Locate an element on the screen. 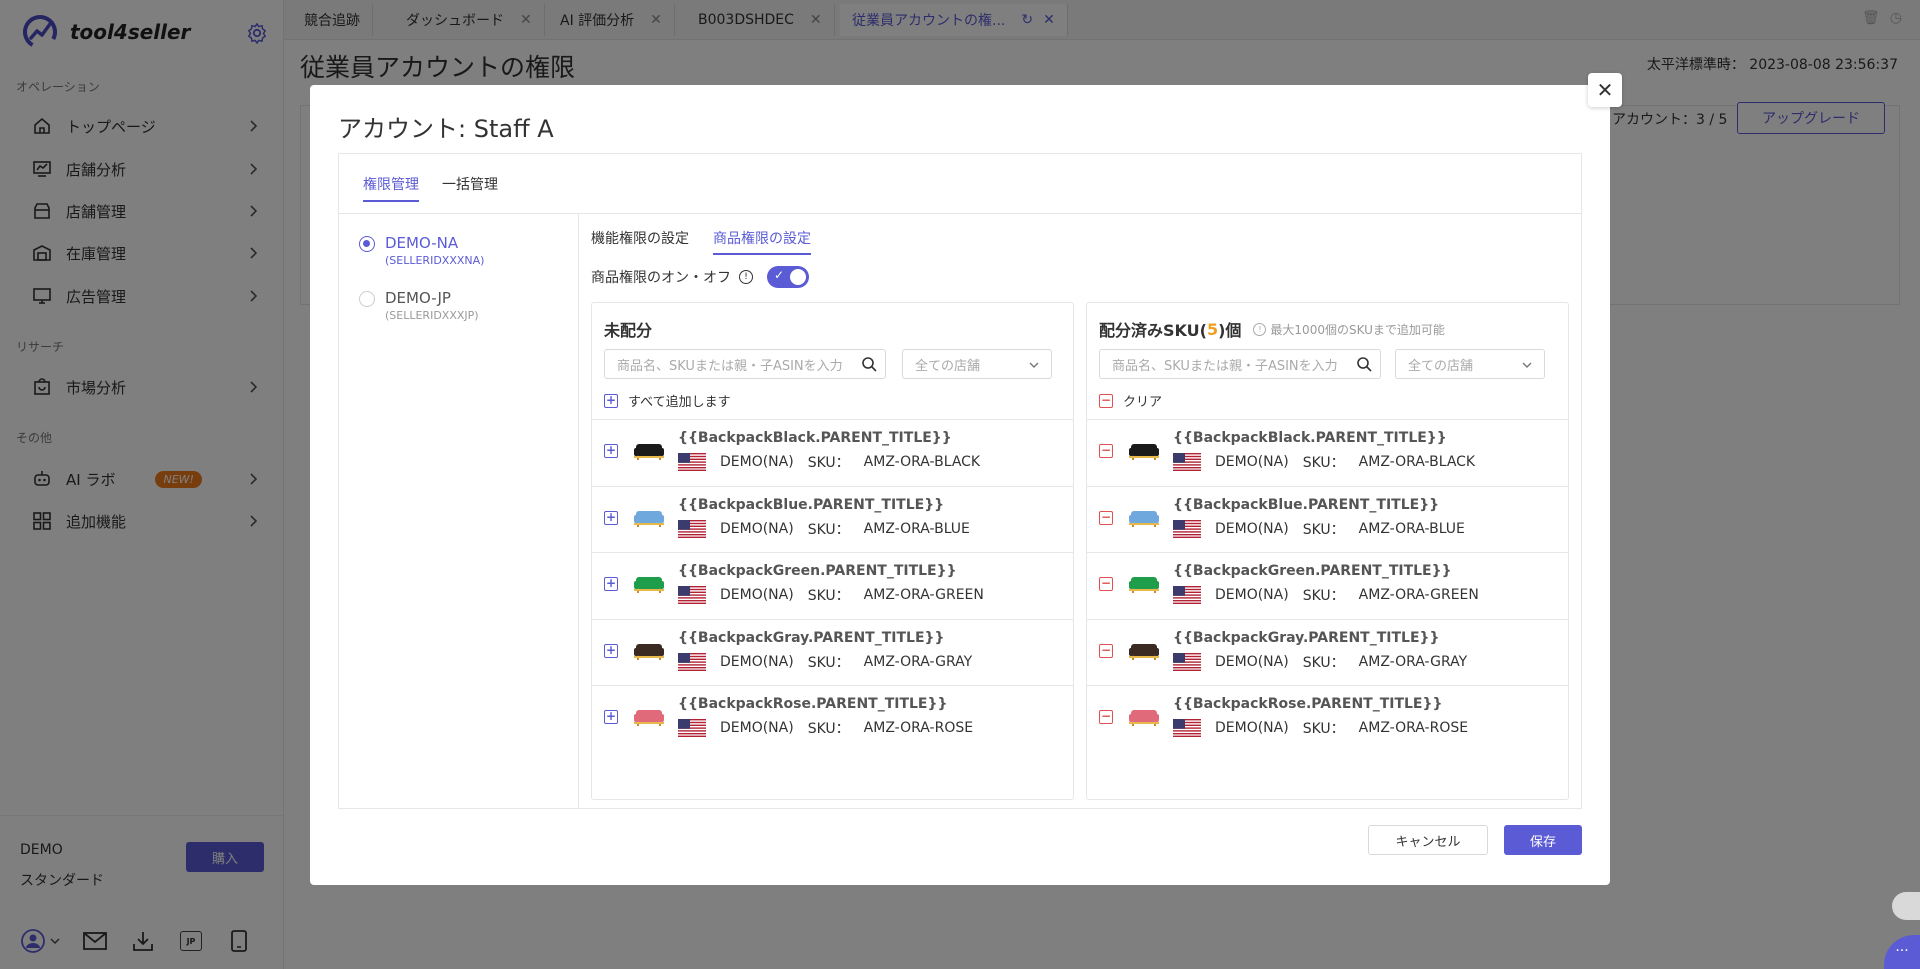 The image size is (1920, 969). plus-square-icon: + is located at coordinates (611, 400).